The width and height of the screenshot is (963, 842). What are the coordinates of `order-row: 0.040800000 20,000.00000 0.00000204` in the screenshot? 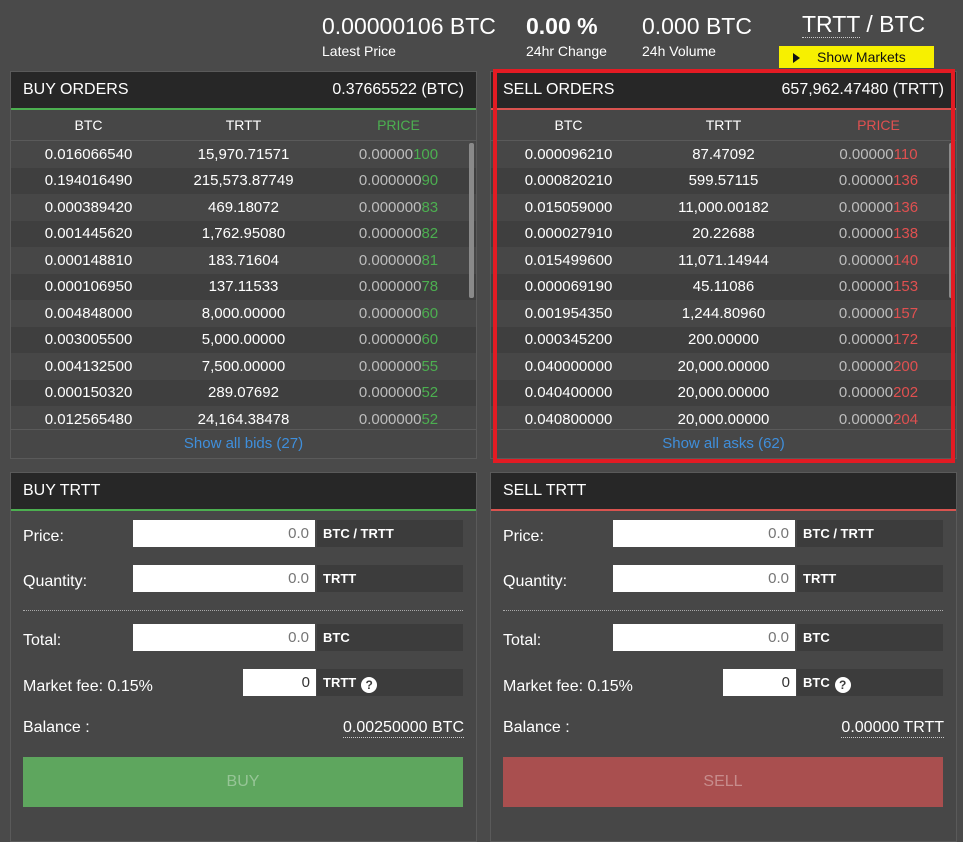 It's located at (723, 418).